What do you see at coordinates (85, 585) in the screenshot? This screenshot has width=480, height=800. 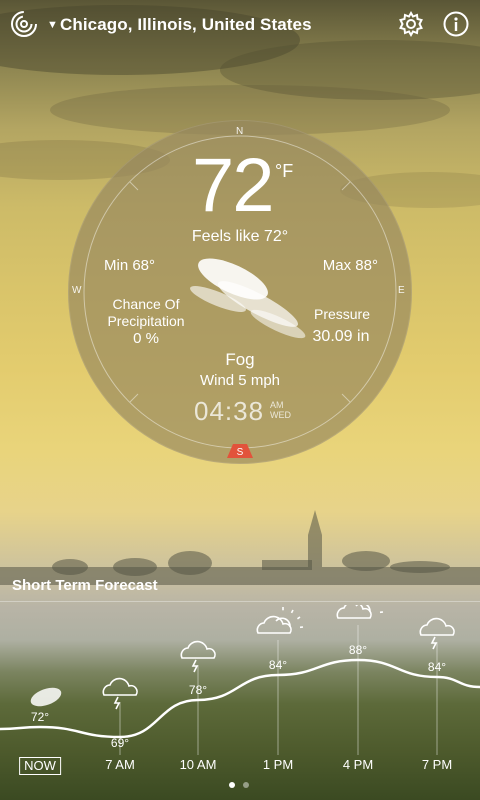 I see `forecast-title: Short Term Forecast` at bounding box center [85, 585].